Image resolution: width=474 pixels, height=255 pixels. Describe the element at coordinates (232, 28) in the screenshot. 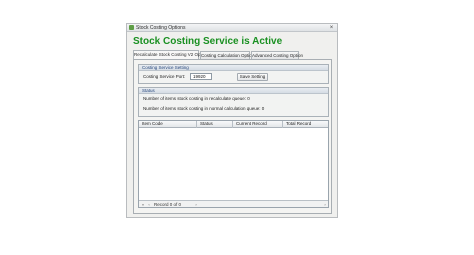

I see `title-bar: Stock Costing Options ×` at that location.